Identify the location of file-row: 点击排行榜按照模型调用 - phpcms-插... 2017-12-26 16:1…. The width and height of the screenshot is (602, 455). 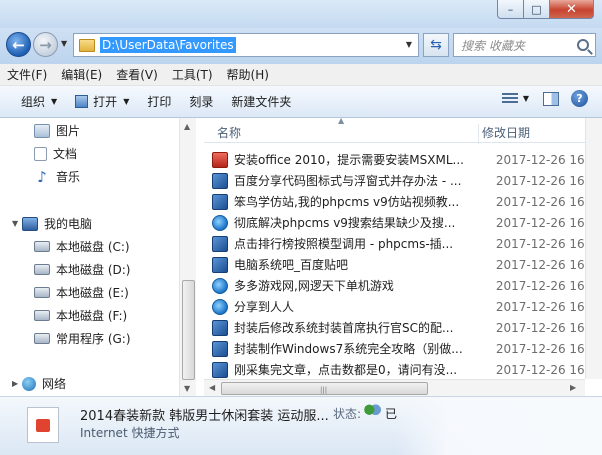
(407, 243).